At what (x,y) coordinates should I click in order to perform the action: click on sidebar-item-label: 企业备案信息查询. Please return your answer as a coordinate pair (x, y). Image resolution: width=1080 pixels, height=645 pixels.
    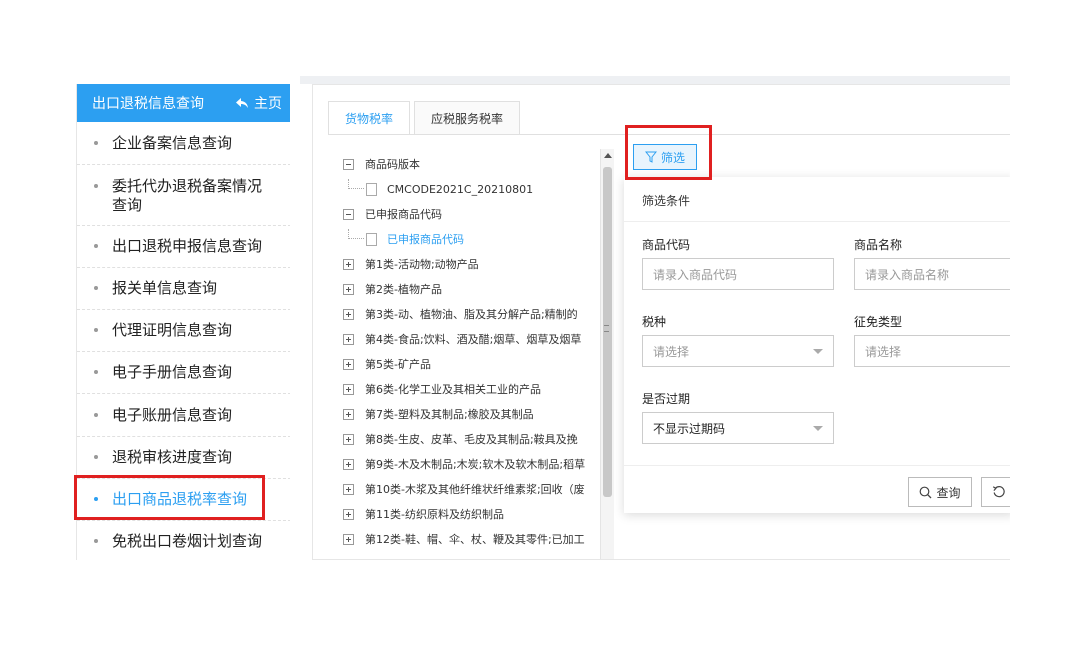
    Looking at the image, I should click on (172, 143).